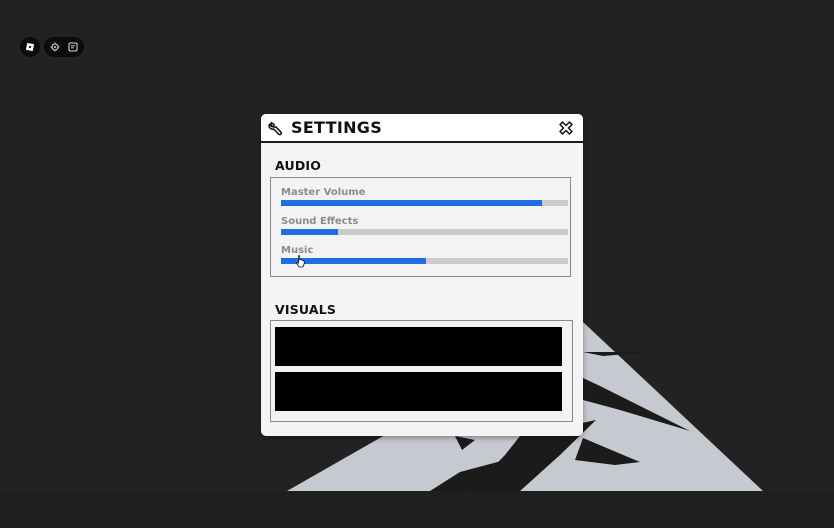 The image size is (834, 528). Describe the element at coordinates (64, 47) in the screenshot. I see `quick-actions-pill` at that location.